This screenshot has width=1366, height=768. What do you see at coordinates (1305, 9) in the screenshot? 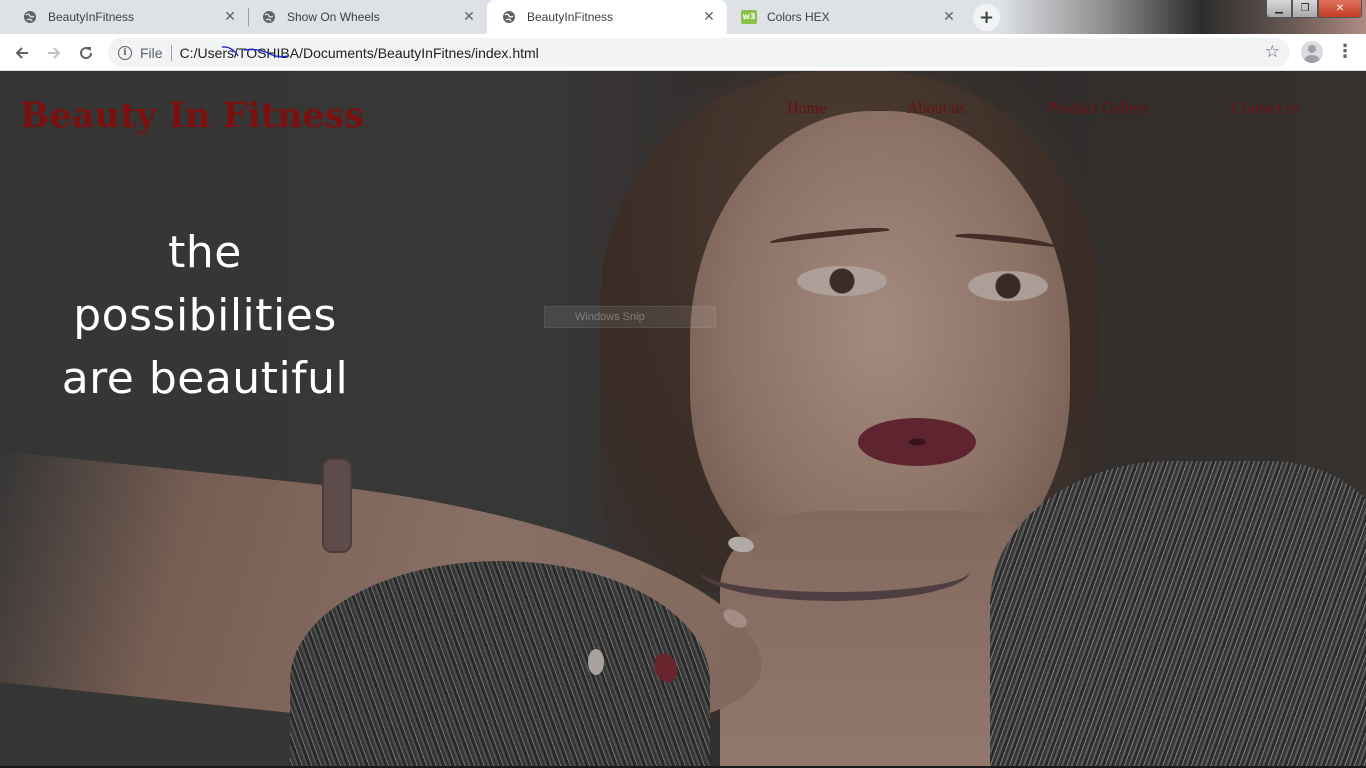
I see `restore-button: ❐` at bounding box center [1305, 9].